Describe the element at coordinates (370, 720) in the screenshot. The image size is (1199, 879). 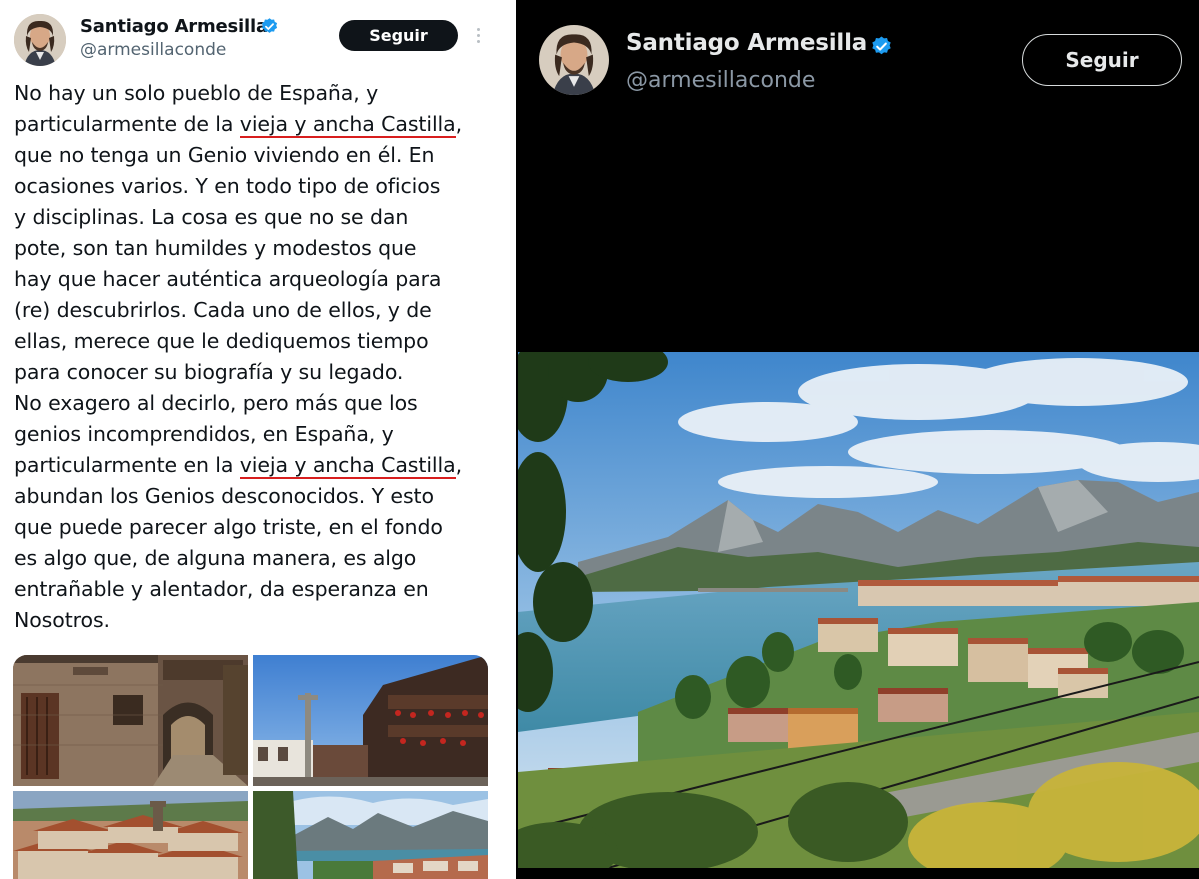
I see `balcony-street-photo` at that location.